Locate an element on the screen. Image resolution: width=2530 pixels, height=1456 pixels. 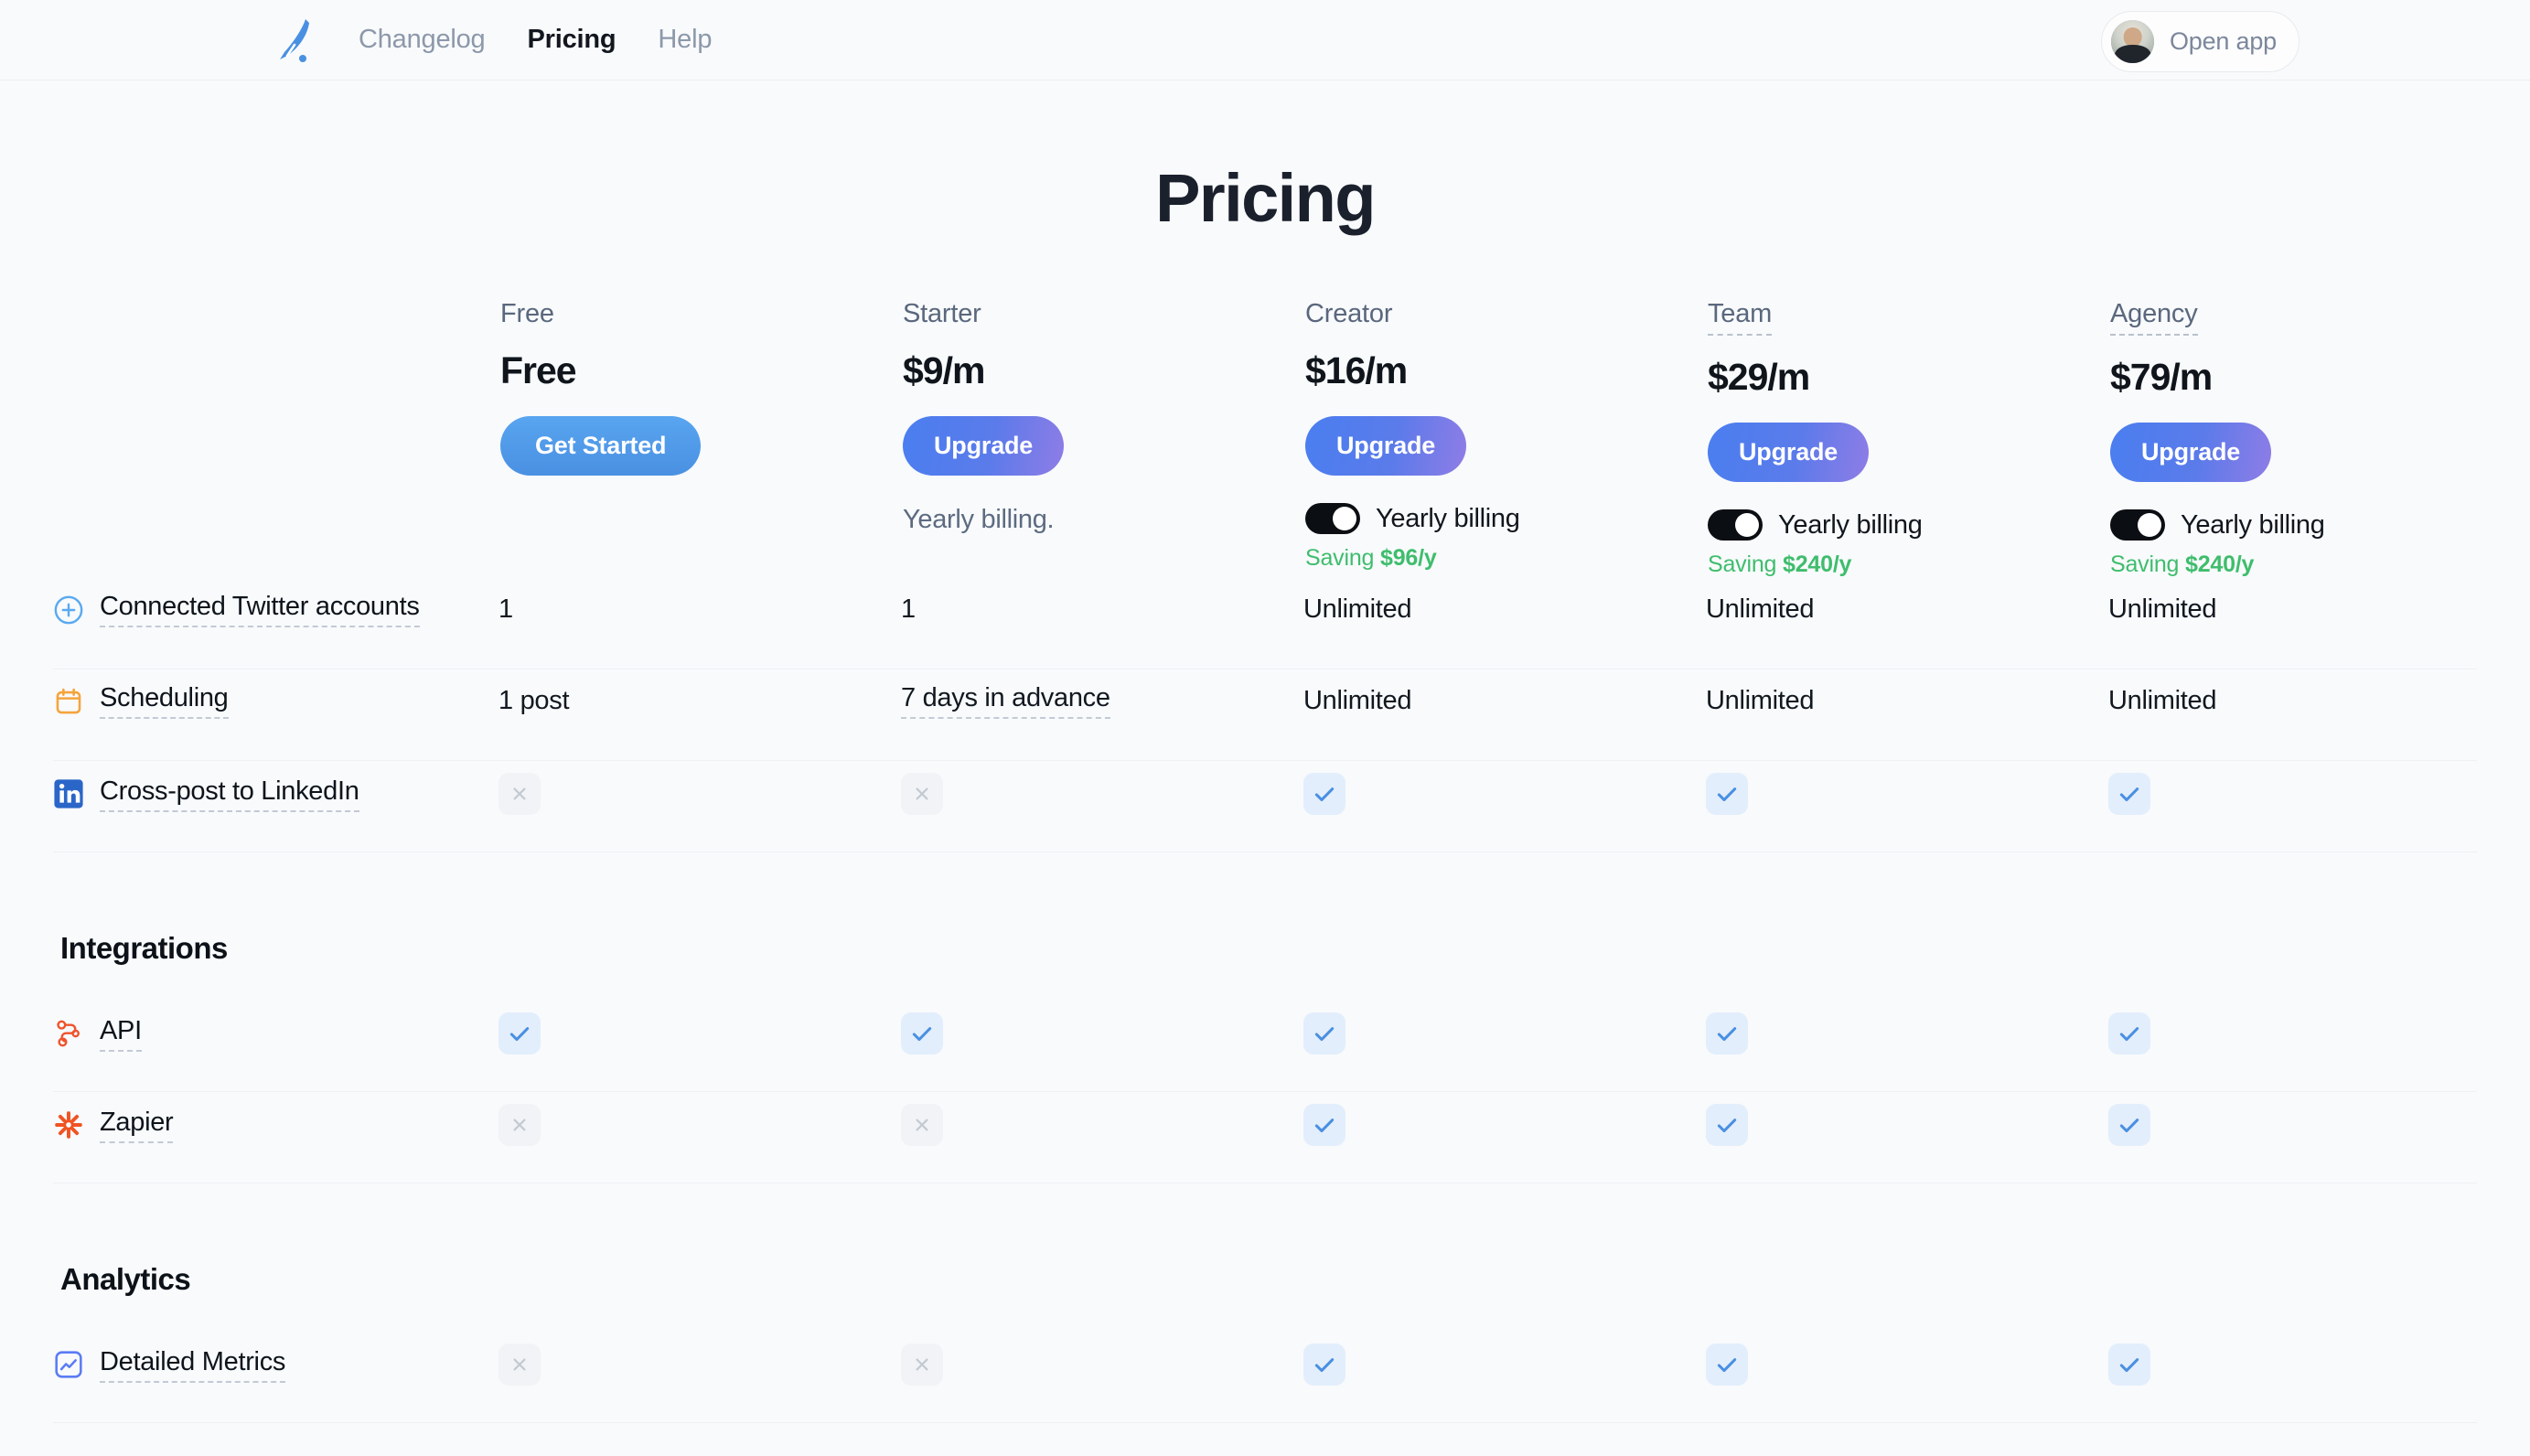
table-row: Zapier is located at coordinates (1265, 1137).